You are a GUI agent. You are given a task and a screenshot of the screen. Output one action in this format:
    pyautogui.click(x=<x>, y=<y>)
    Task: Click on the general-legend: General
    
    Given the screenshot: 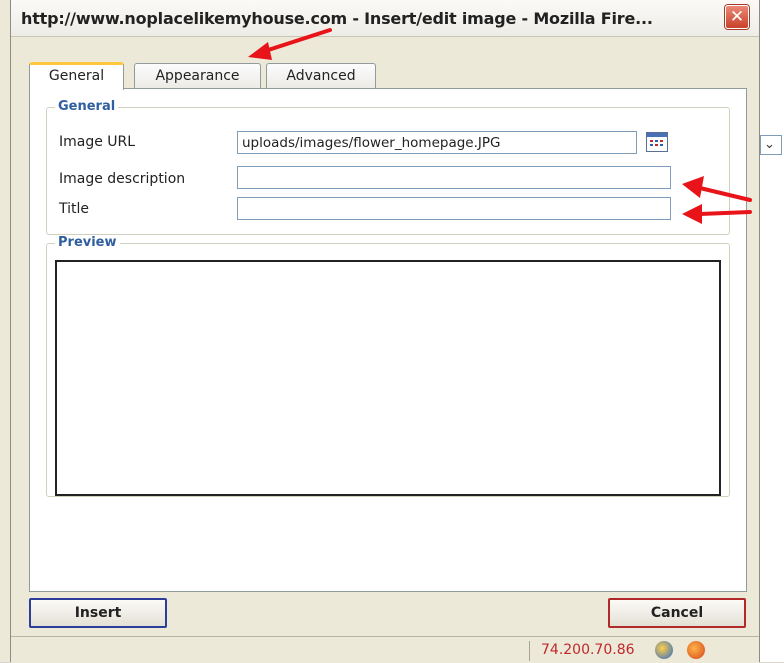 What is the action you would take?
    pyautogui.click(x=87, y=106)
    